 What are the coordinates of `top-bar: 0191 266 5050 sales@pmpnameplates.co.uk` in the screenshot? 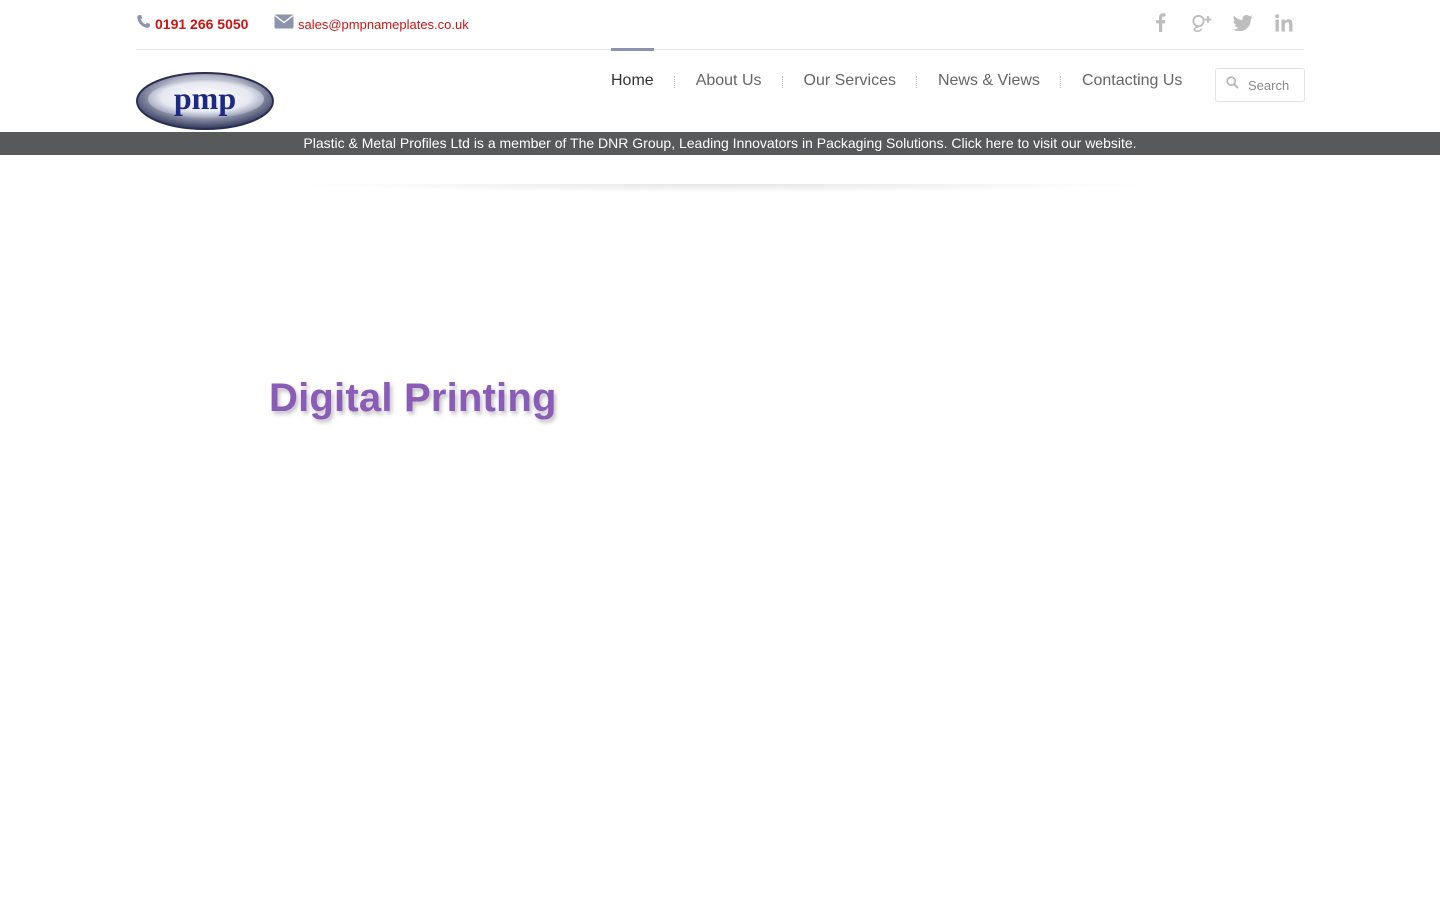 It's located at (720, 25).